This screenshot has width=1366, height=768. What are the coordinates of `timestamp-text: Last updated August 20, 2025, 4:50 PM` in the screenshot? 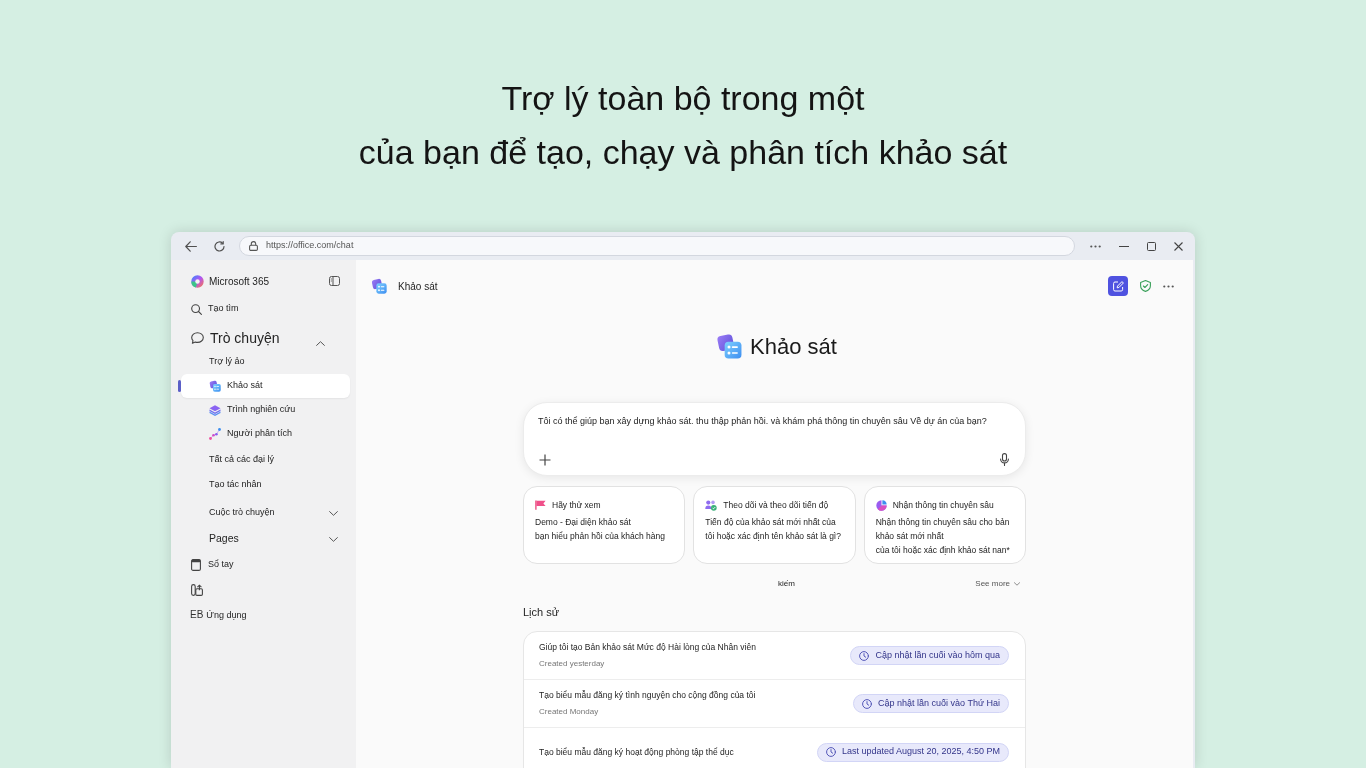 It's located at (920, 752).